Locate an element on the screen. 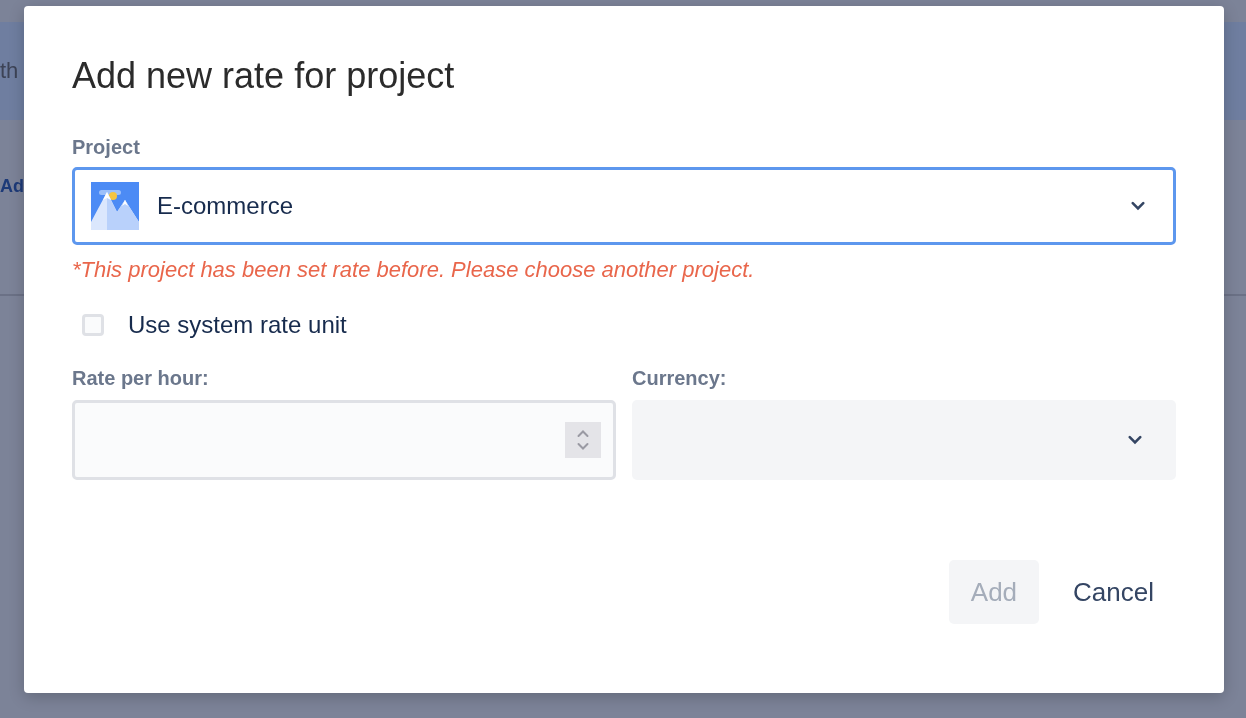 The width and height of the screenshot is (1246, 718). field-label: Currency: is located at coordinates (680, 378).